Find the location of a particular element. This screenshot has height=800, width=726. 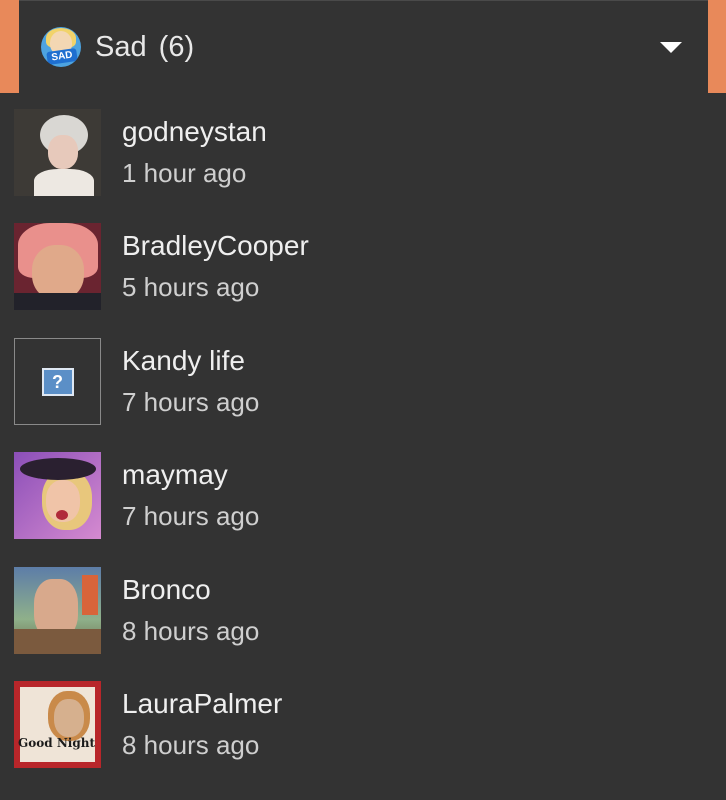

list-item: Bronco 8 hours ago is located at coordinates (364, 610).